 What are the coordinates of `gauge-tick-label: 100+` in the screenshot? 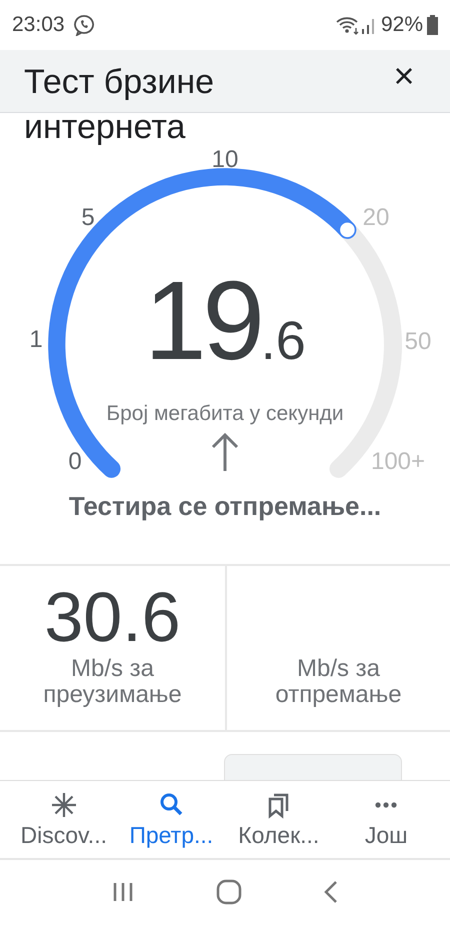 It's located at (398, 462).